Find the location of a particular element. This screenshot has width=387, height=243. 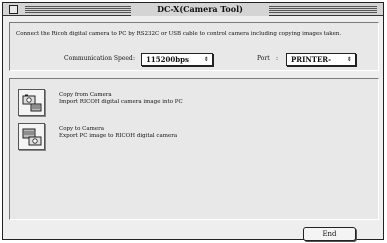

end-button: End is located at coordinates (329, 234).